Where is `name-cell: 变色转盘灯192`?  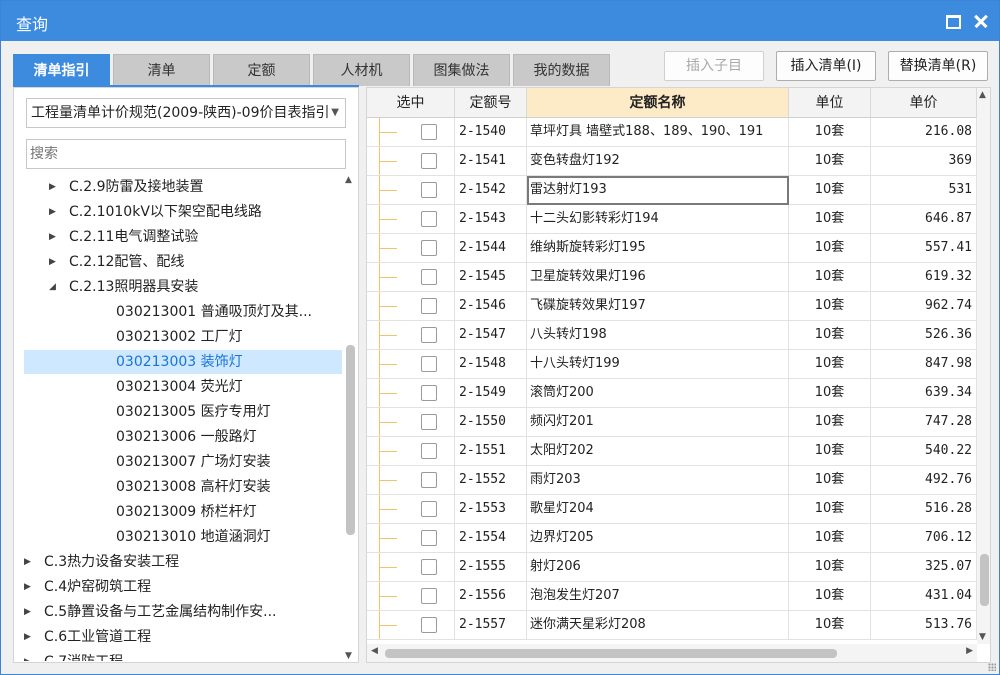
name-cell: 变色转盘灯192 is located at coordinates (658, 161).